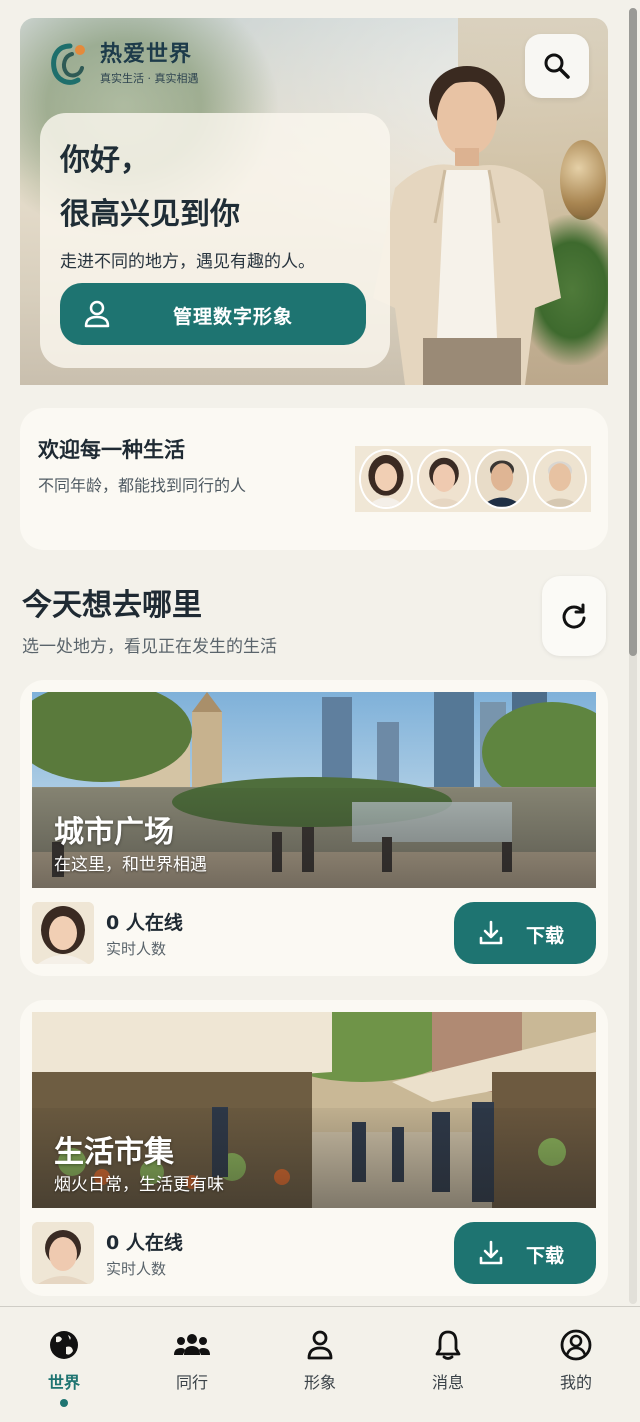 The width and height of the screenshot is (640, 1422). I want to click on search-icon, so click(557, 66).